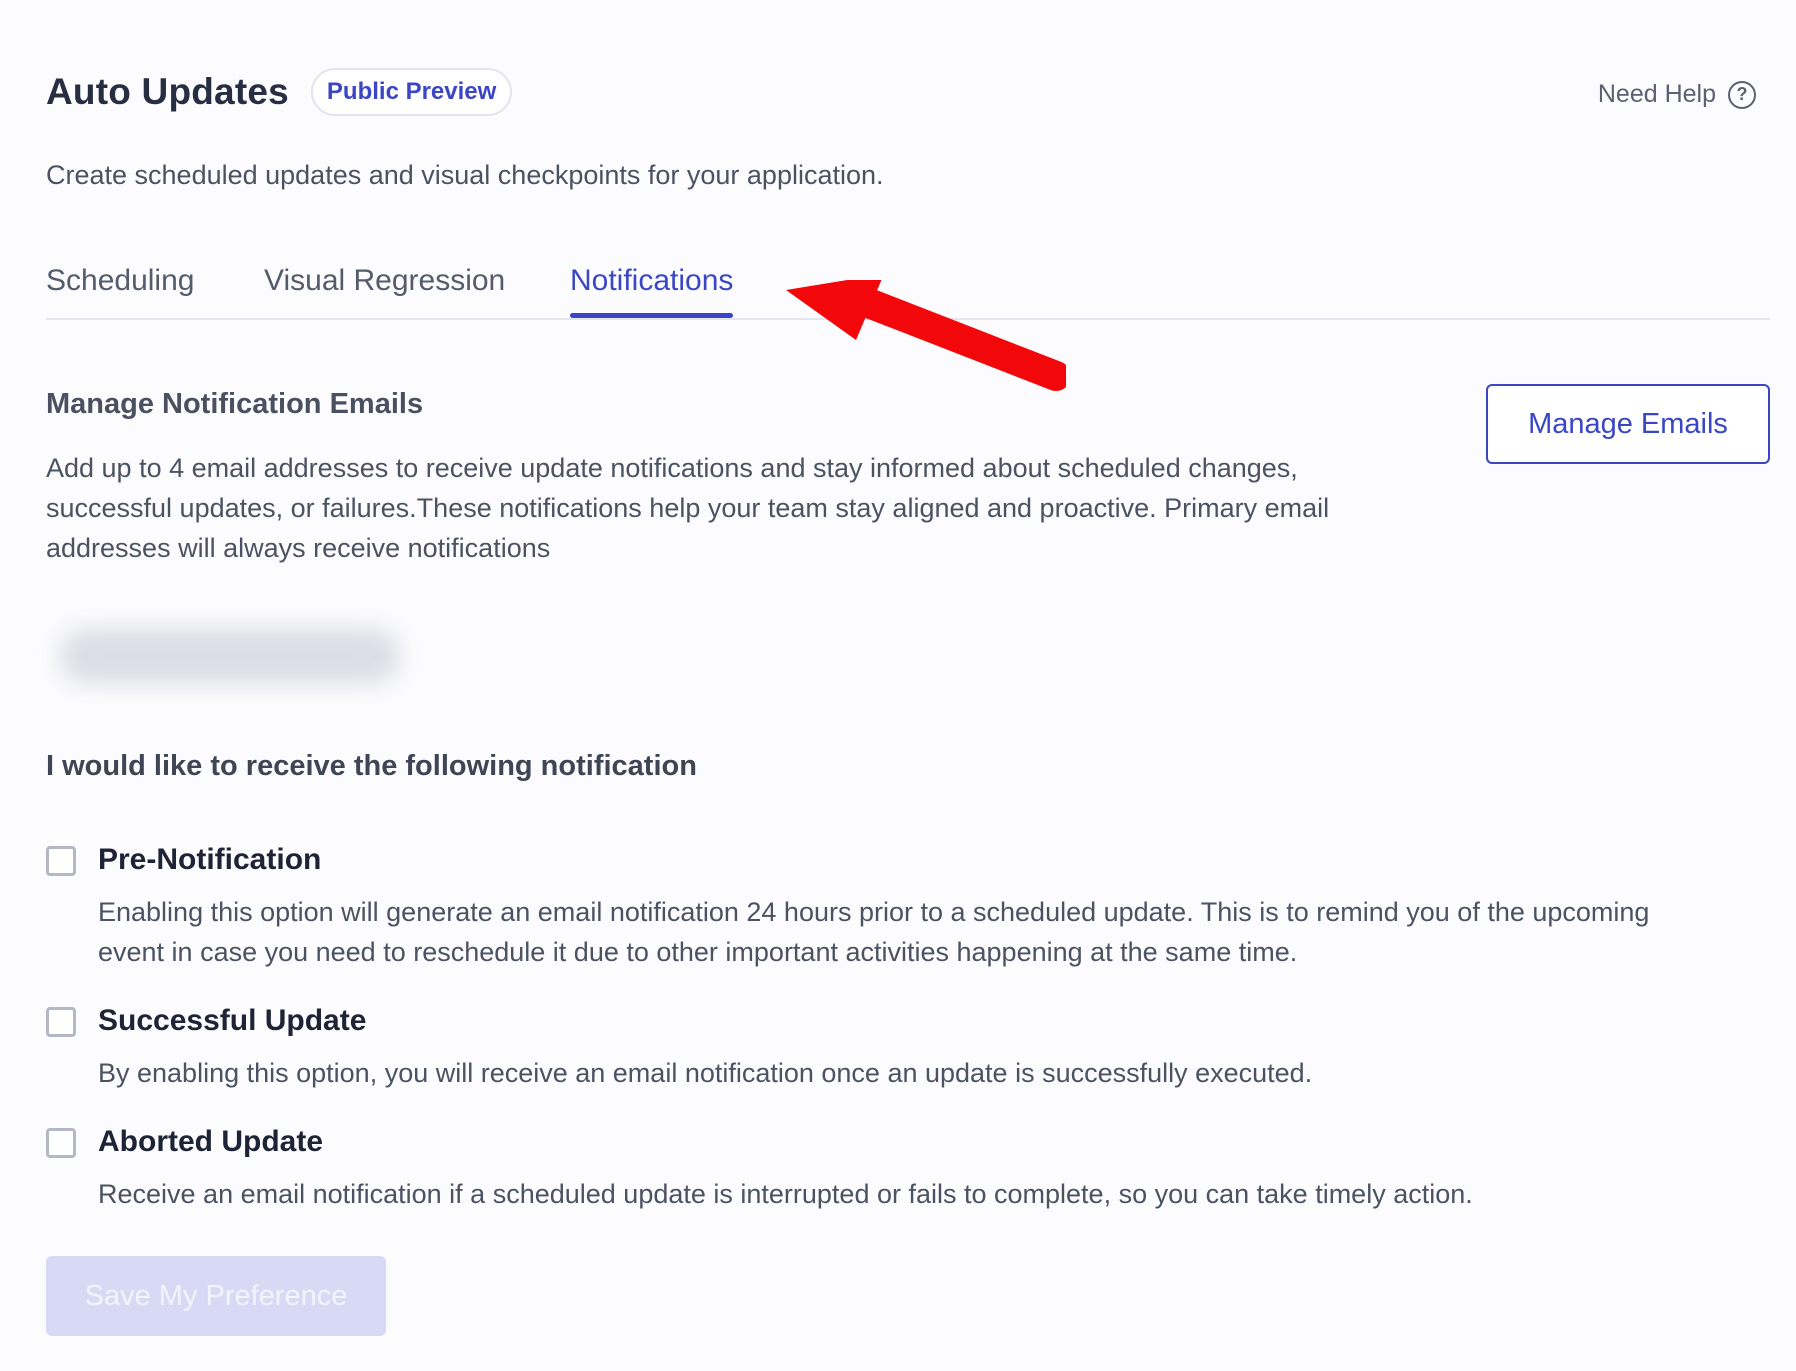  What do you see at coordinates (210, 1141) in the screenshot?
I see `aborted-update-label: Aborted Update` at bounding box center [210, 1141].